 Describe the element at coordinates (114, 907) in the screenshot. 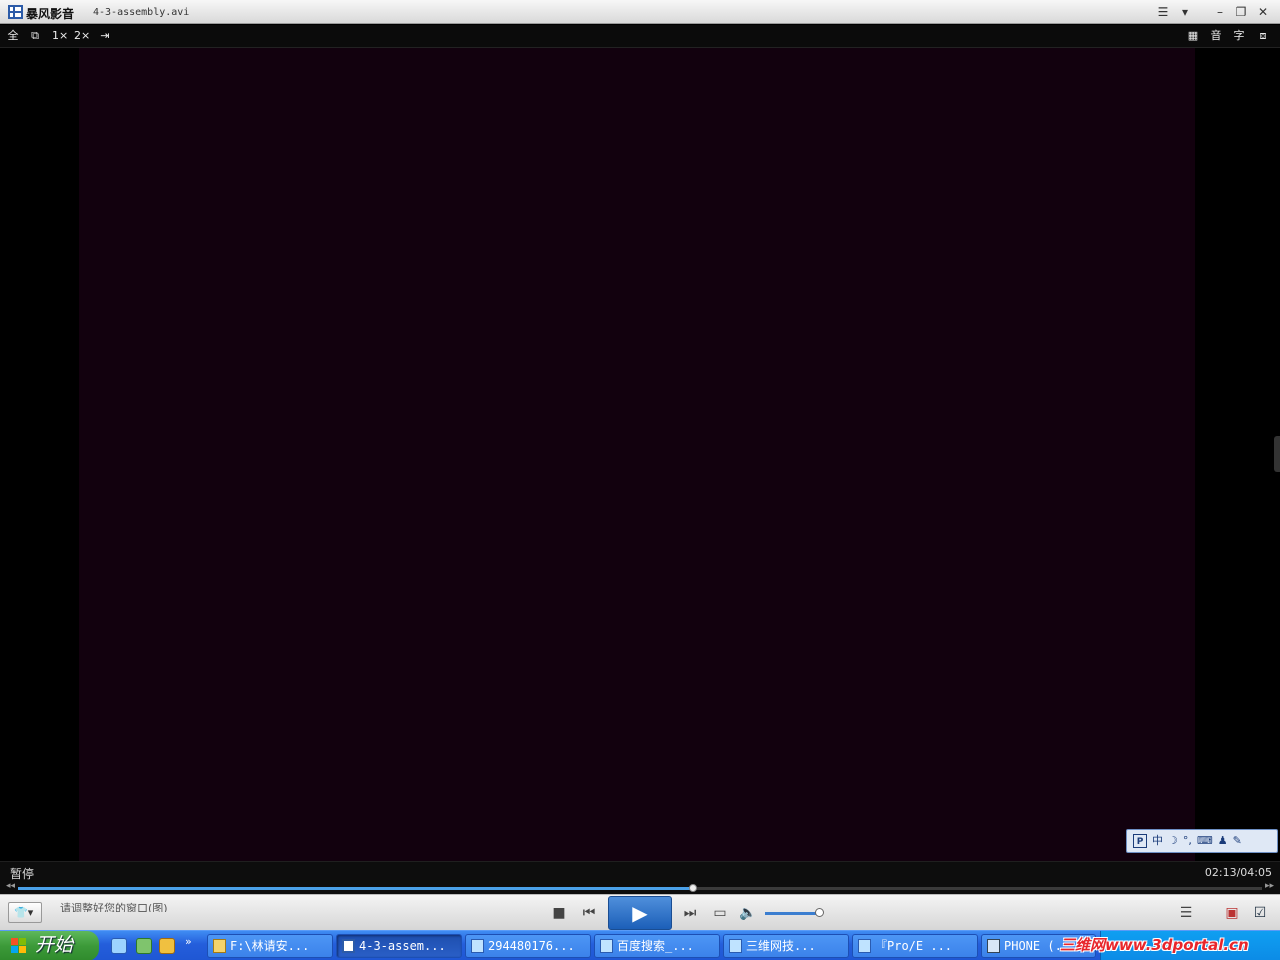

I see `marquee-text: 请调整好您的窗口(图)` at that location.